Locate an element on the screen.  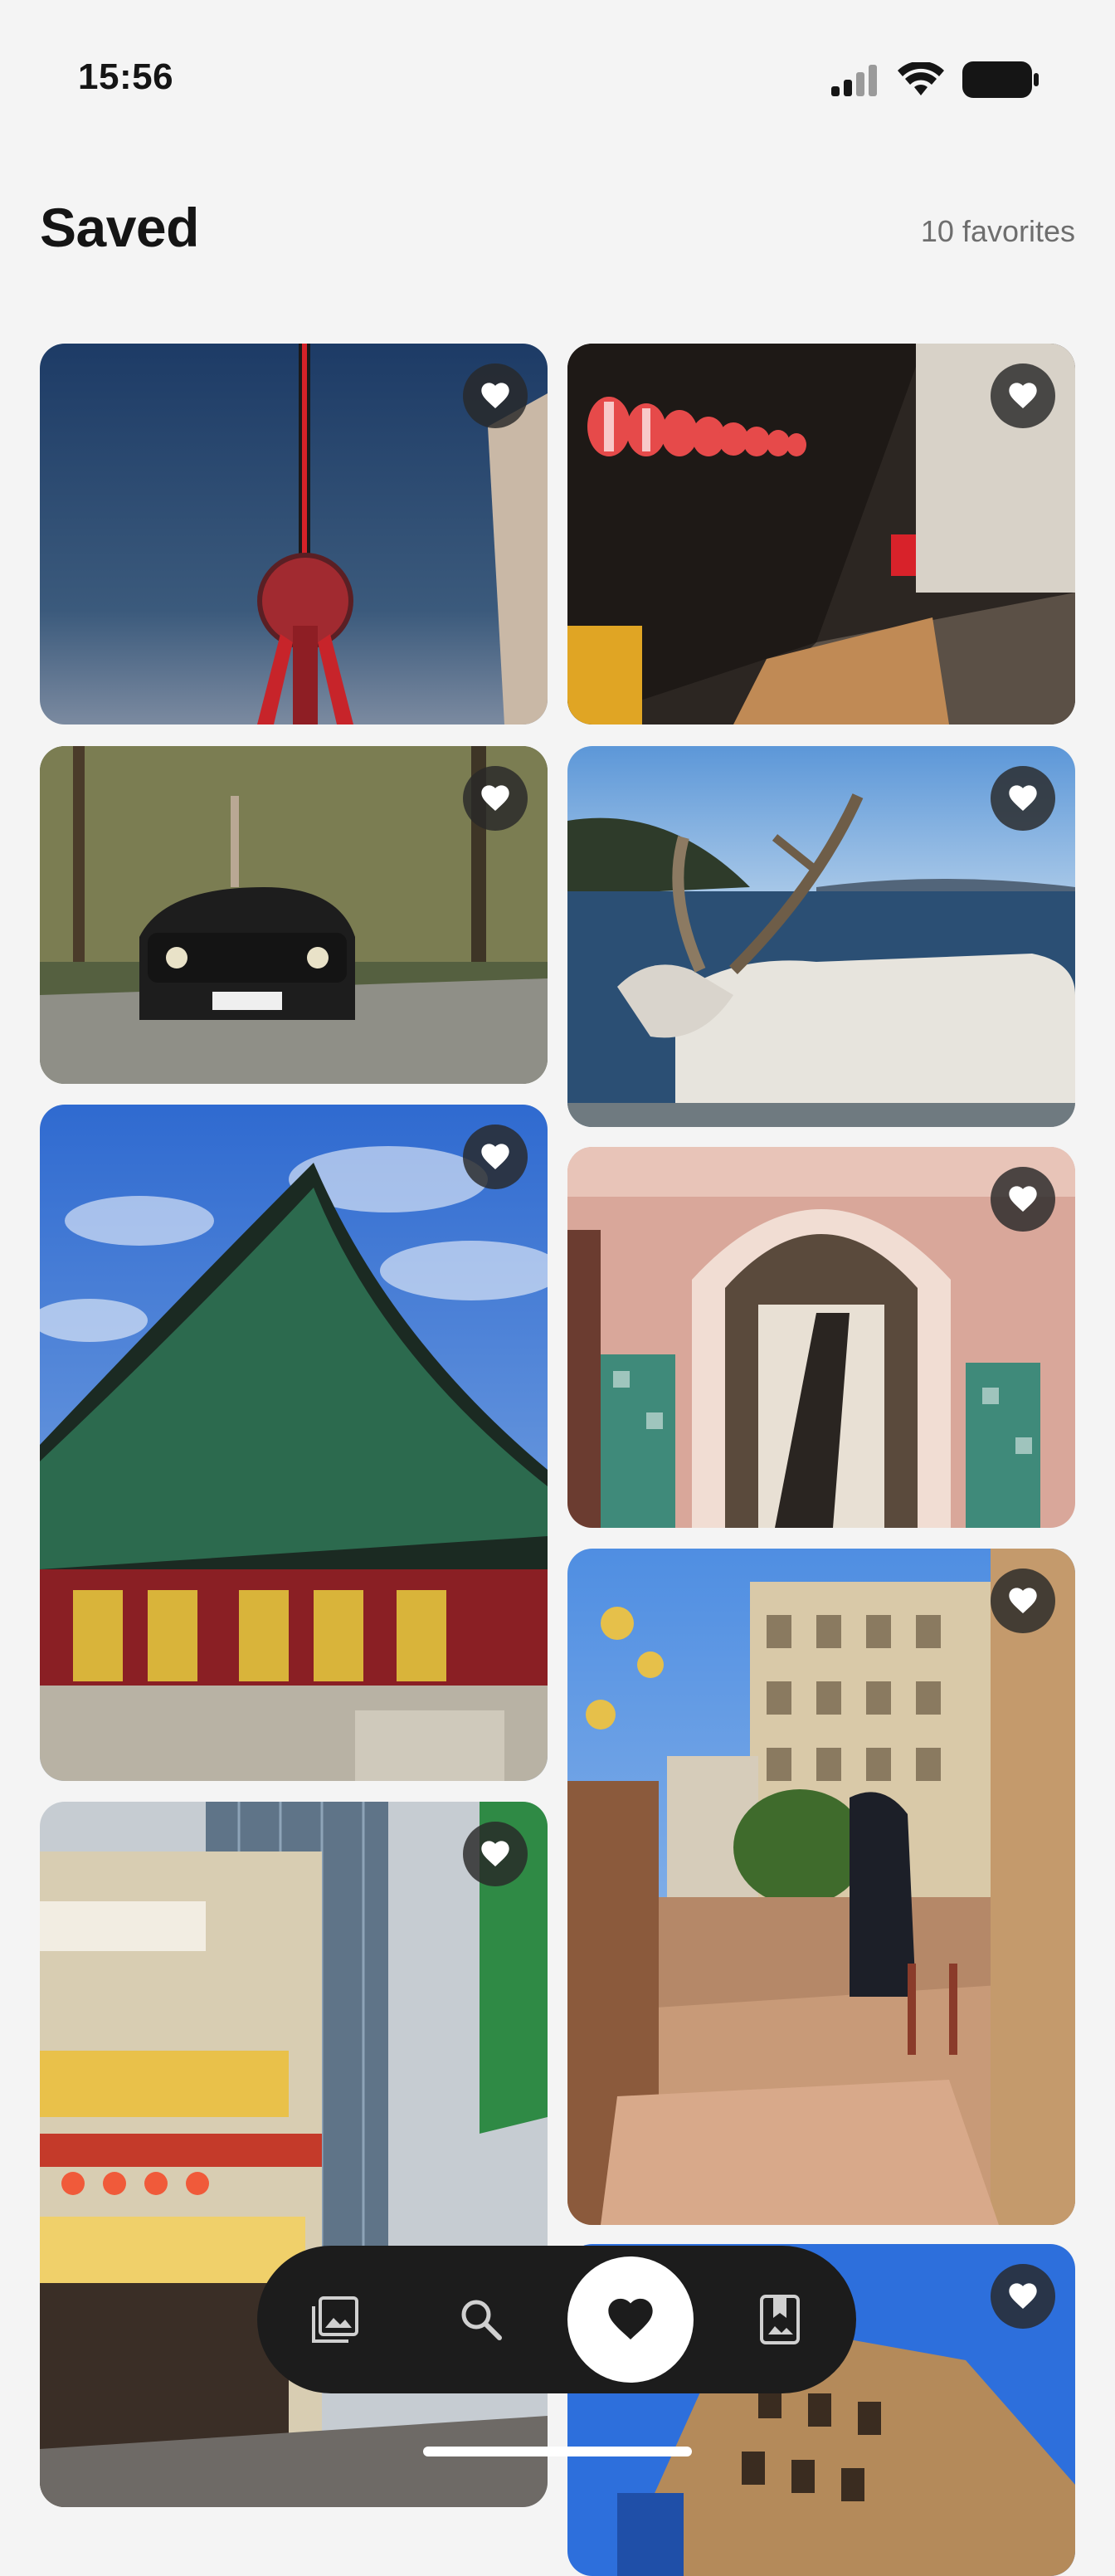
battery-icon is located at coordinates (1000, 79).